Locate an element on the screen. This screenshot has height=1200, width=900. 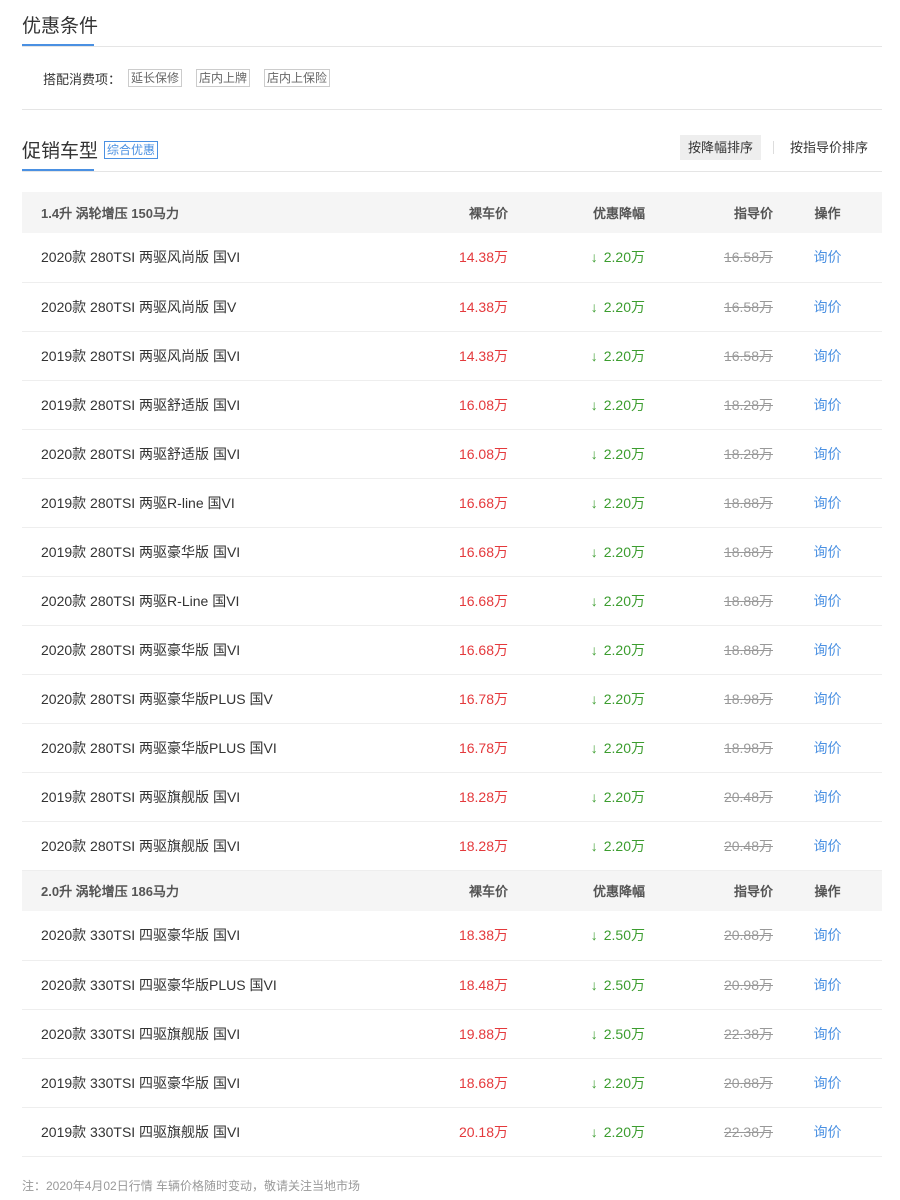
model-name: 2020款 280TSI 两驱R-Line 国VI is located at coordinates (172, 601).